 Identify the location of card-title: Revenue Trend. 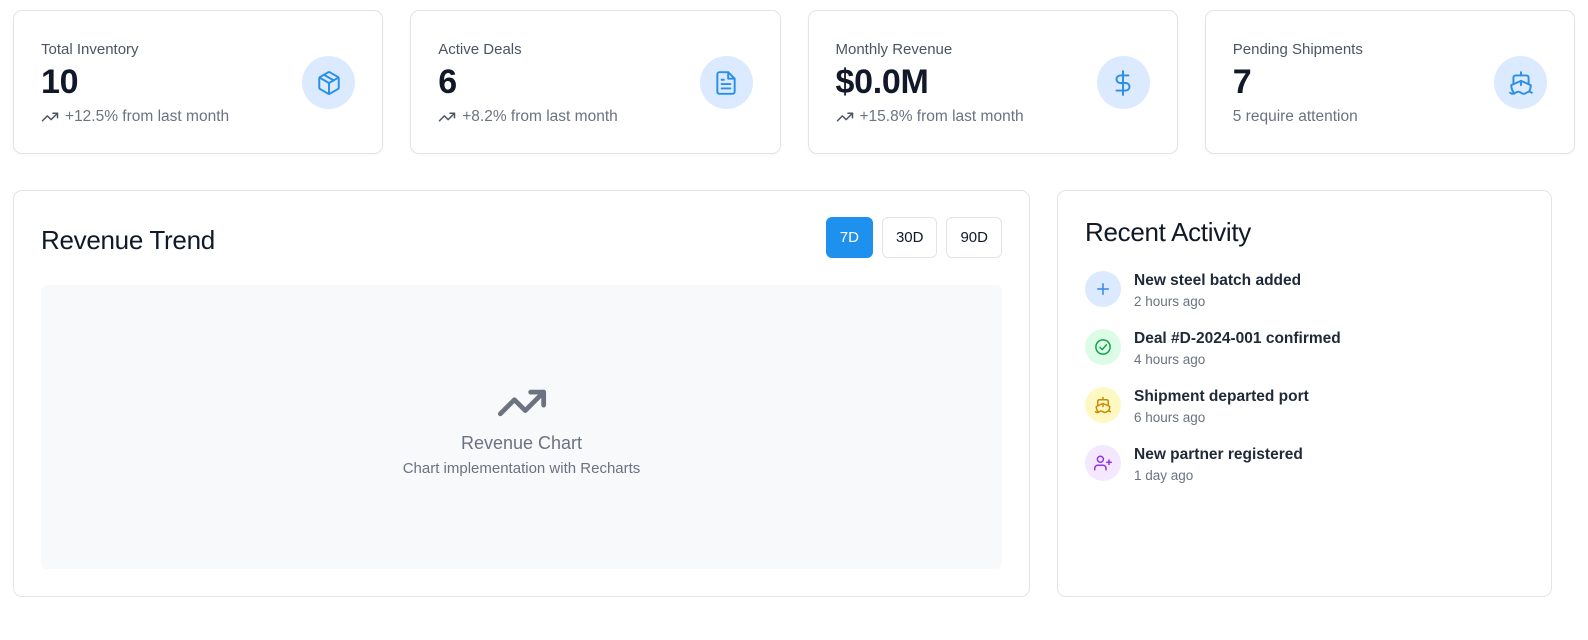
(128, 240).